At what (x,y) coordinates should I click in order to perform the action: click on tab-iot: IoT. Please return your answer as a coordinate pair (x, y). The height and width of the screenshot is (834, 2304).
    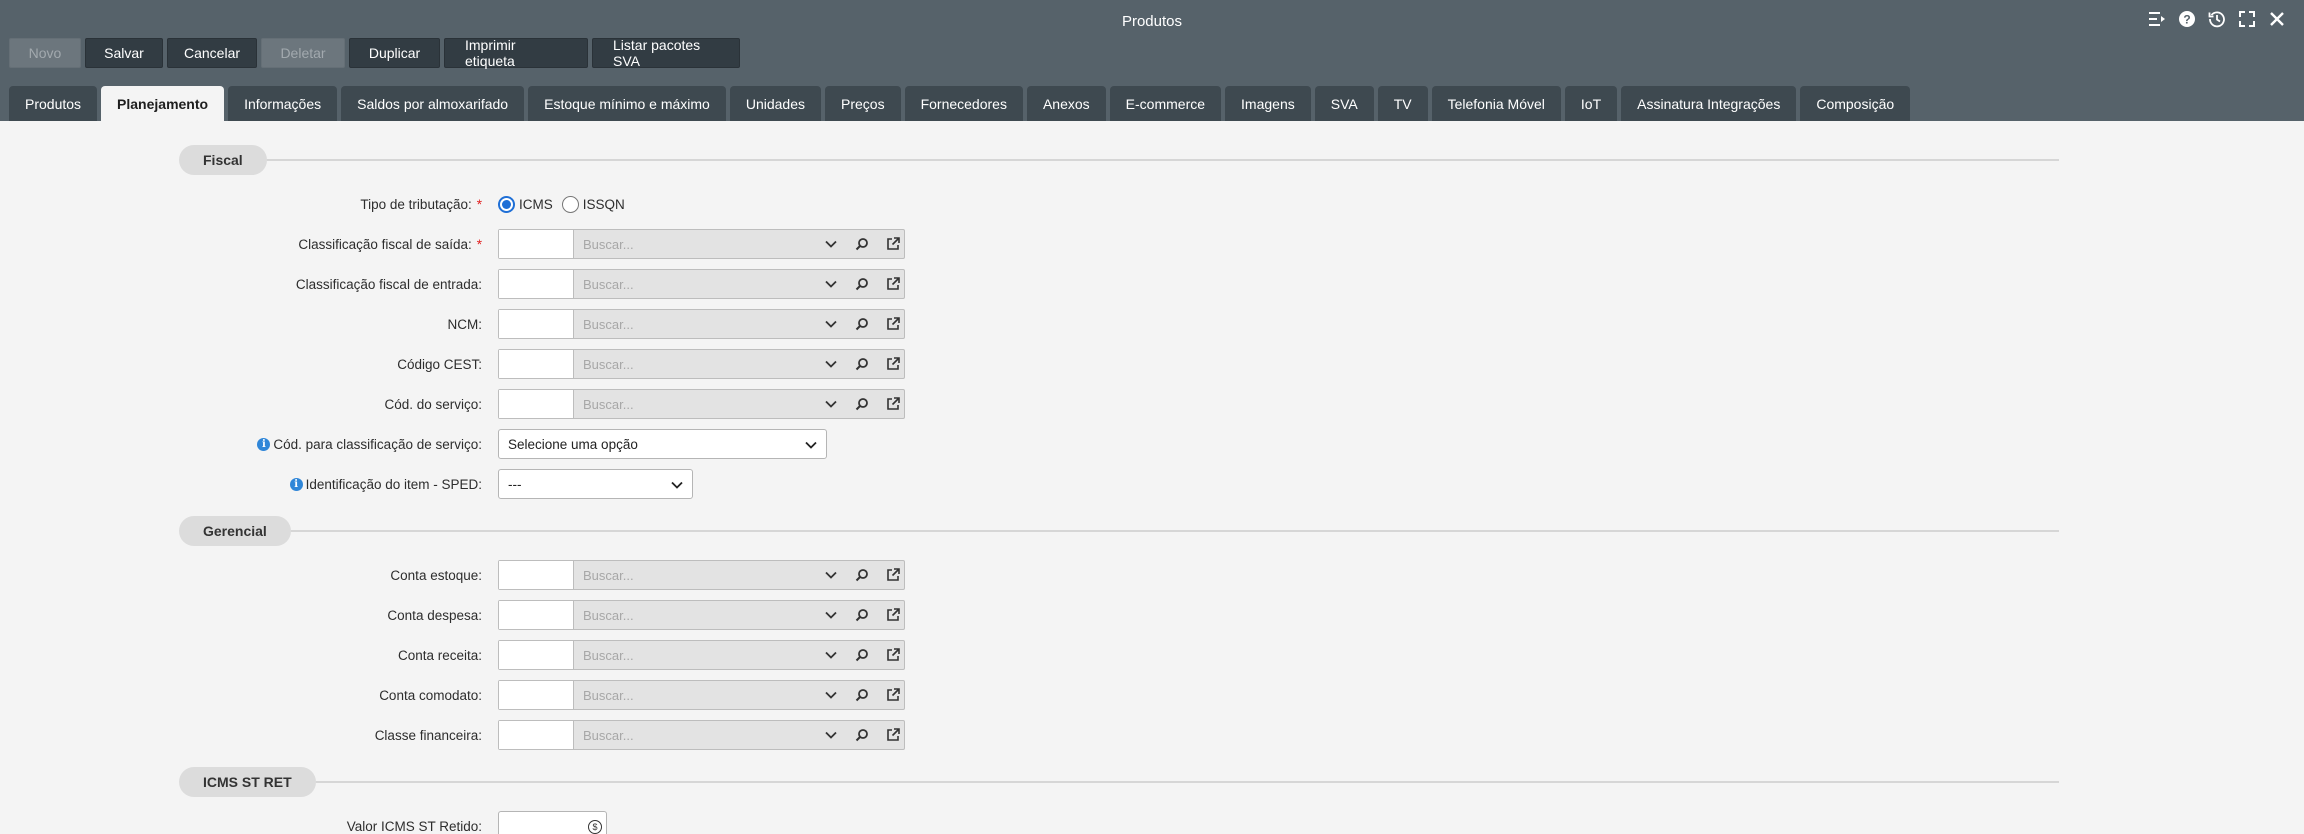
    Looking at the image, I should click on (1591, 103).